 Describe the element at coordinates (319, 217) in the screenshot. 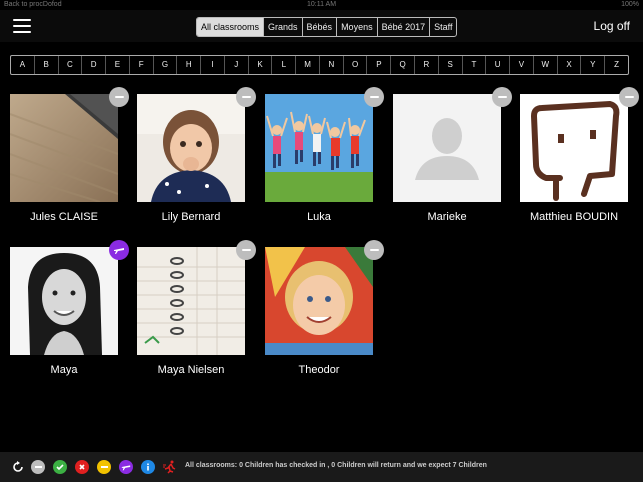

I see `child-name: Luka` at that location.